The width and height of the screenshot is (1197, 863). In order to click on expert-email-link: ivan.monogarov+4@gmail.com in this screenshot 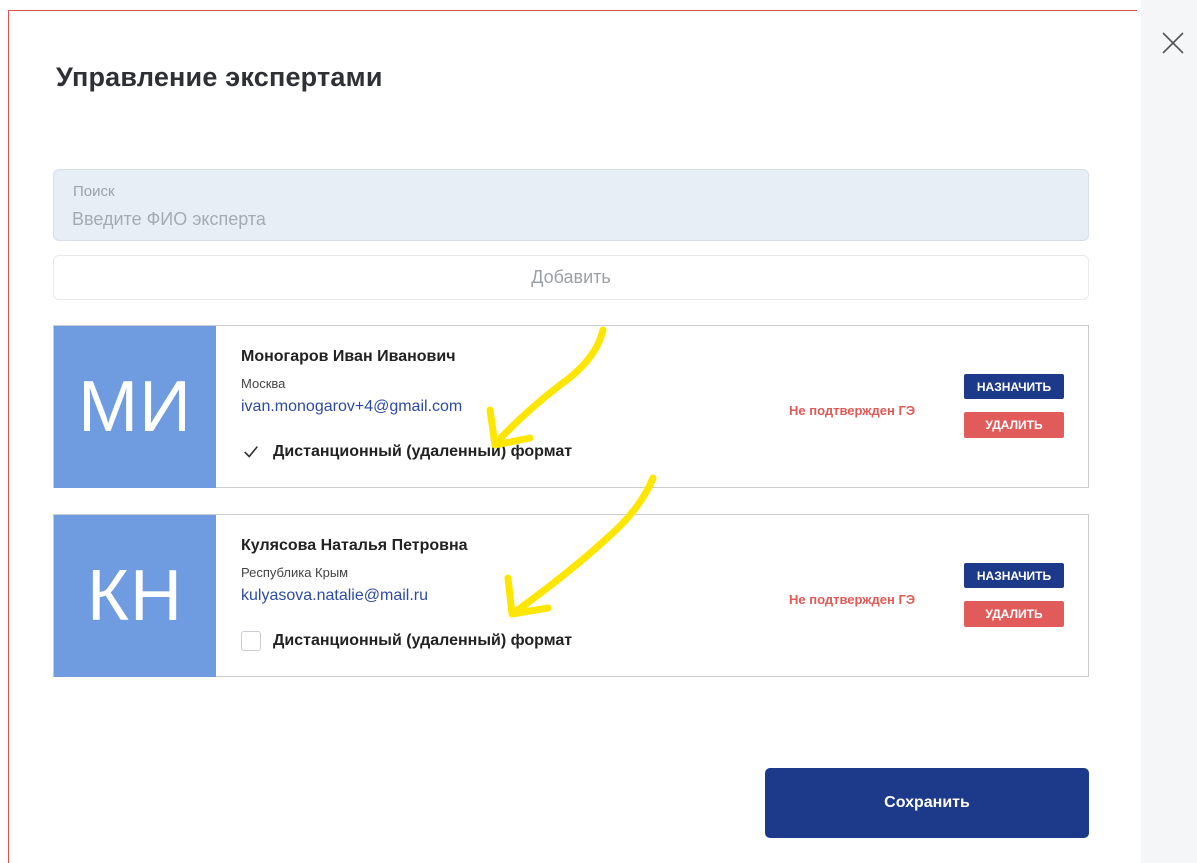, I will do `click(351, 407)`.